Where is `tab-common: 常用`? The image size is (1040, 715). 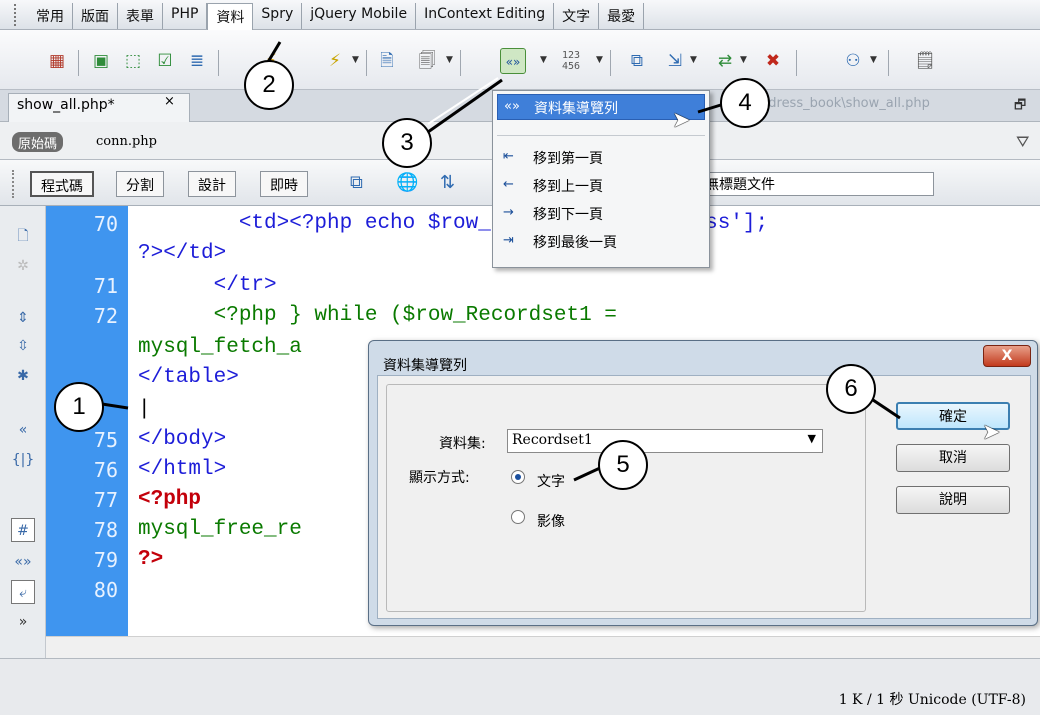
tab-common: 常用 is located at coordinates (50, 16).